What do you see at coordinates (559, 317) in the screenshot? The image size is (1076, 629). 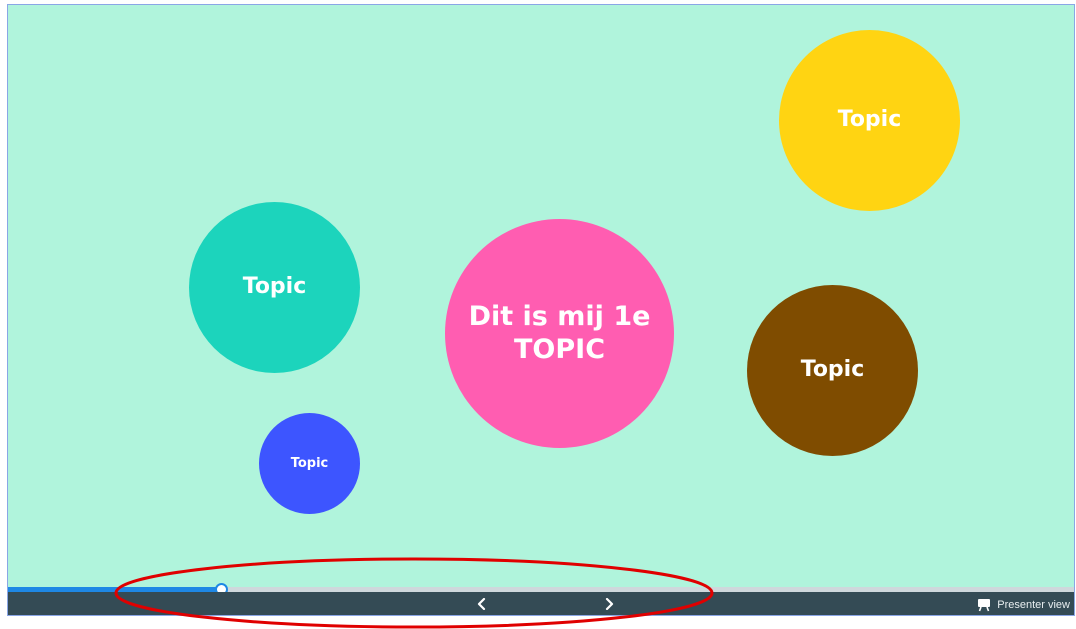 I see `main-topic-line-1: Dit is mij 1e` at bounding box center [559, 317].